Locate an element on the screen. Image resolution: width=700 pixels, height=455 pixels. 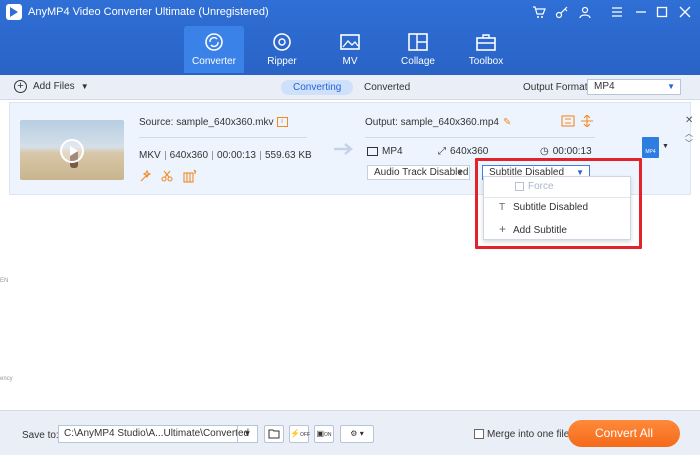
output-resolution: ⤢ 640x360 is located at coordinates (463, 151).